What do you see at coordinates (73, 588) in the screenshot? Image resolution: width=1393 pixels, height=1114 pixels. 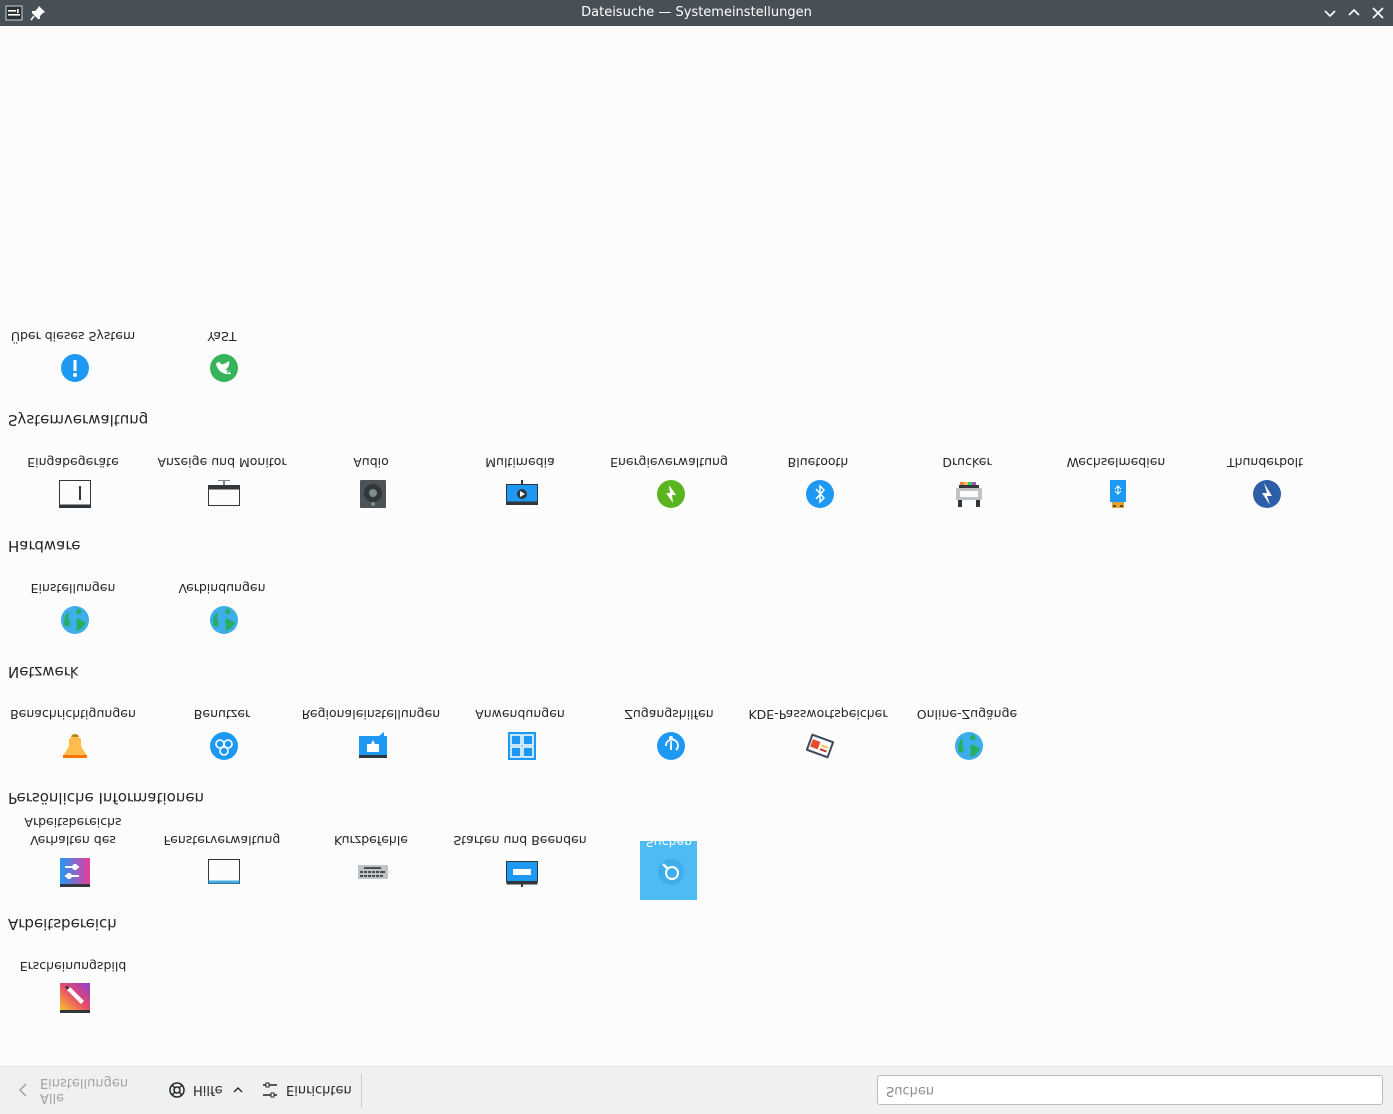 I see `item-label: Einstellungen` at bounding box center [73, 588].